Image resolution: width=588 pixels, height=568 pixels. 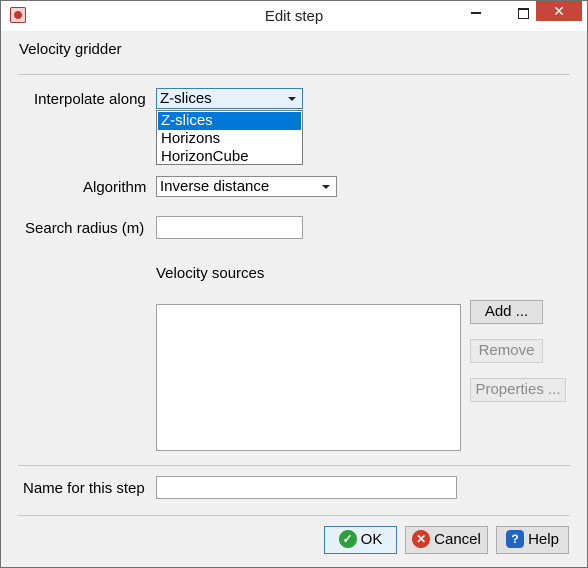 What do you see at coordinates (210, 273) in the screenshot?
I see `velocity-sources-label: Velocity sources` at bounding box center [210, 273].